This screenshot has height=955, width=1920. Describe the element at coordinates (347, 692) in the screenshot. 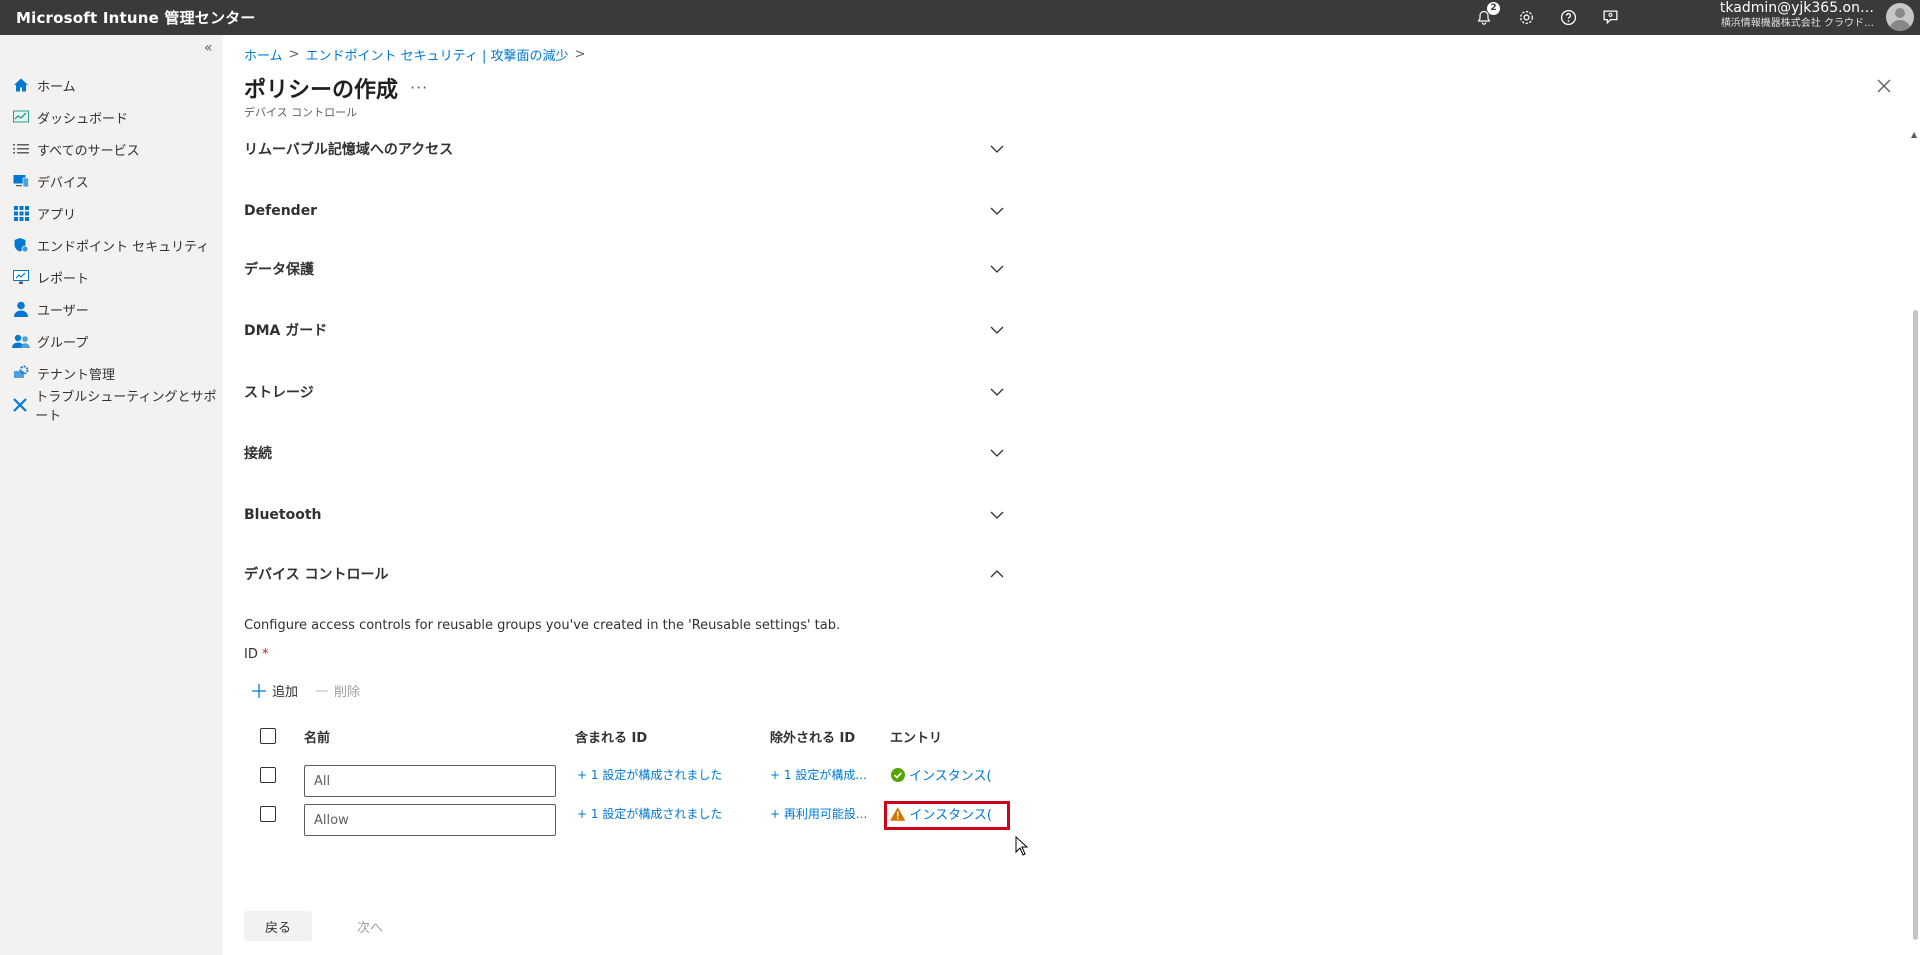

I see `delete-label: 削除` at that location.